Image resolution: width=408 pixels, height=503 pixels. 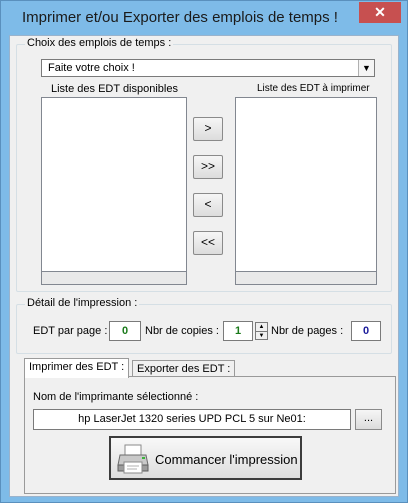 What do you see at coordinates (114, 89) in the screenshot?
I see `available-list-label: Liste des EDT disponibles` at bounding box center [114, 89].